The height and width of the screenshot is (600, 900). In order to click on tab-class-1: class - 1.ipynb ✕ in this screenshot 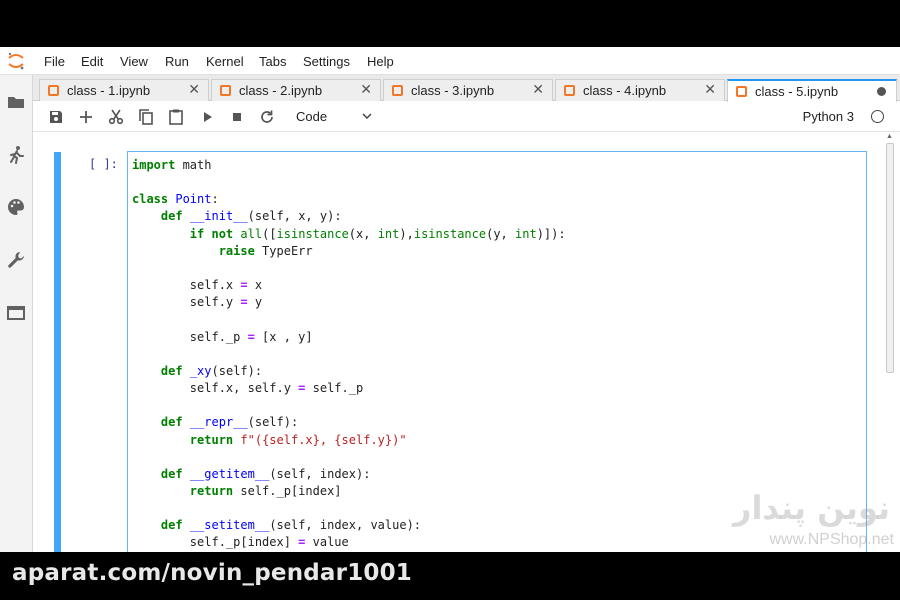, I will do `click(124, 90)`.